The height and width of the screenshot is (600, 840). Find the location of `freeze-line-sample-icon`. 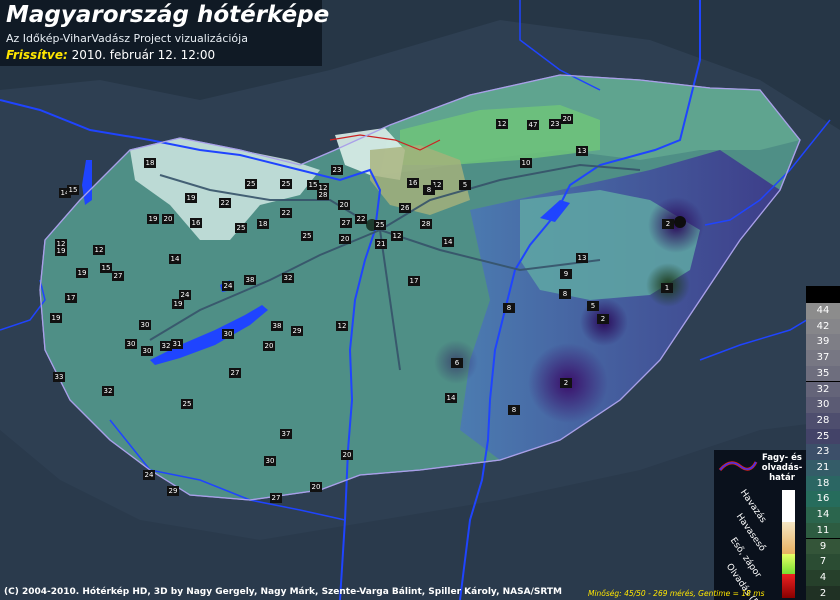

freeze-line-sample-icon is located at coordinates (738, 466).